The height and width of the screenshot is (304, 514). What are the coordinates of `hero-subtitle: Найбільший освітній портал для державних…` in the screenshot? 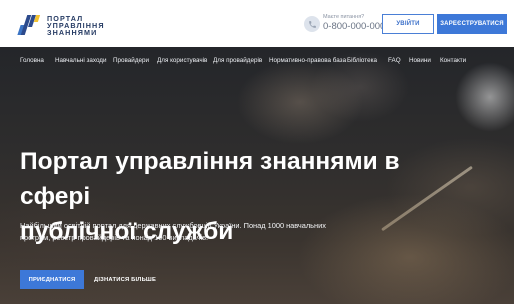 It's located at (205, 232).